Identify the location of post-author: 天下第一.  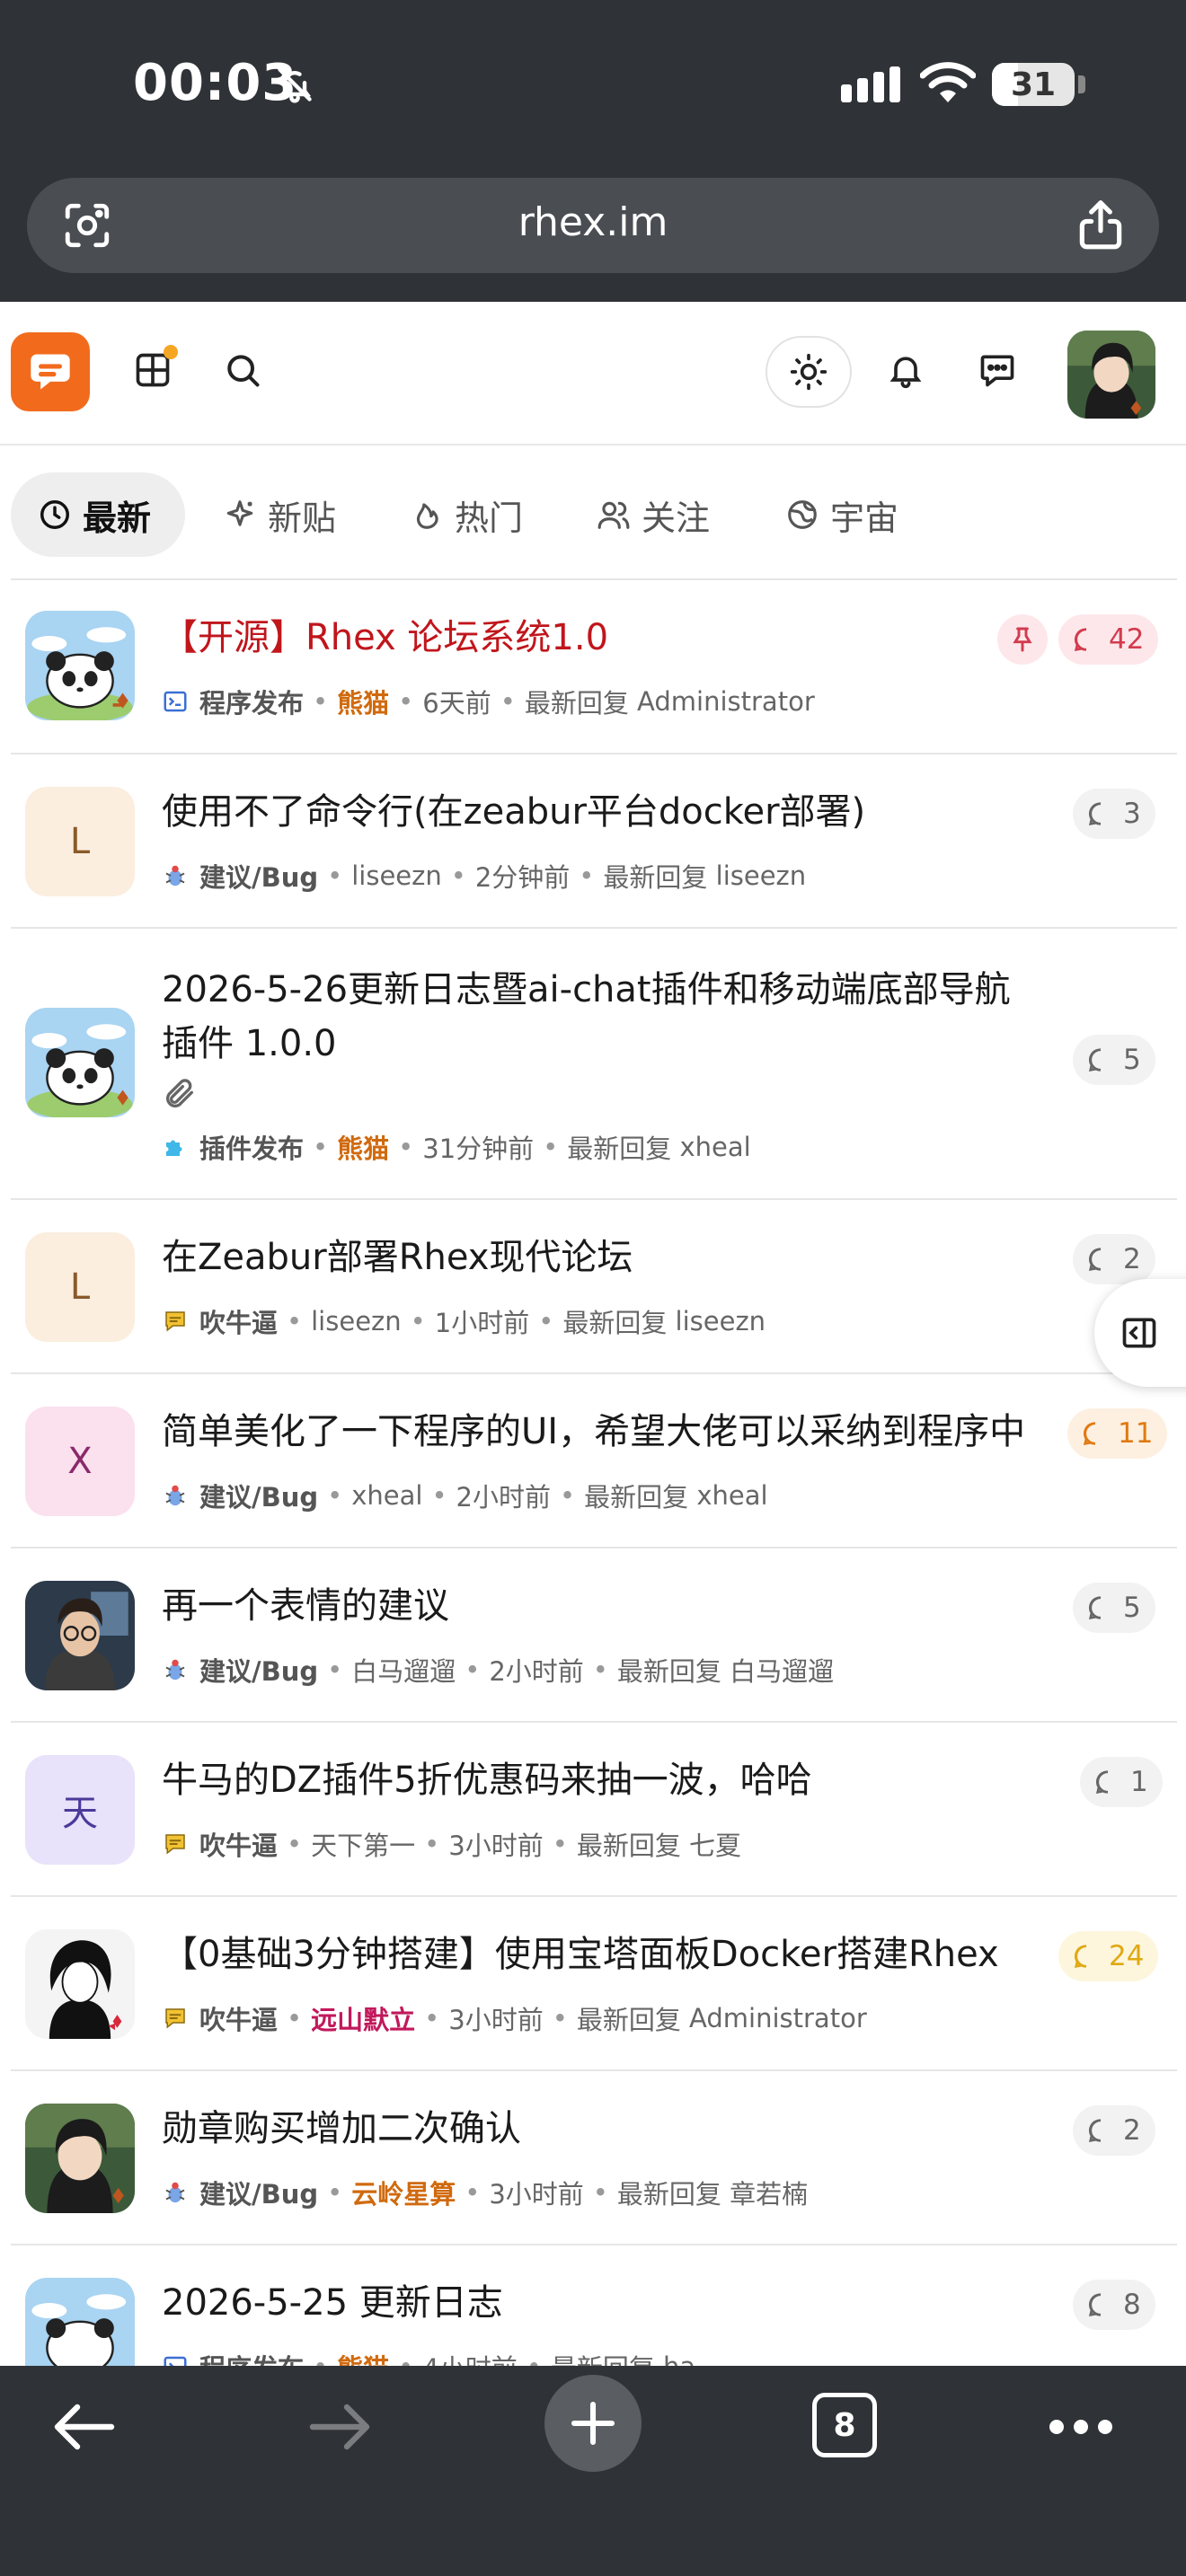
(363, 1844).